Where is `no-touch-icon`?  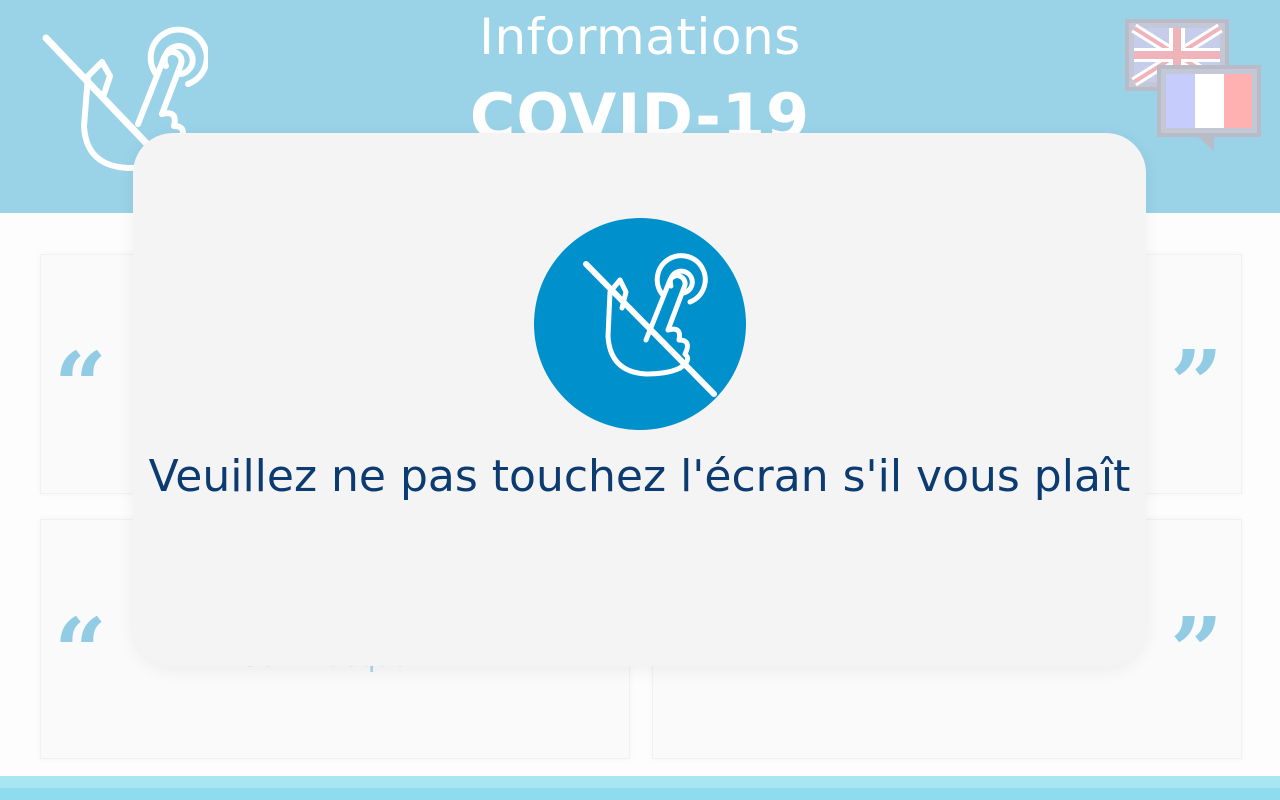
no-touch-icon is located at coordinates (640, 324).